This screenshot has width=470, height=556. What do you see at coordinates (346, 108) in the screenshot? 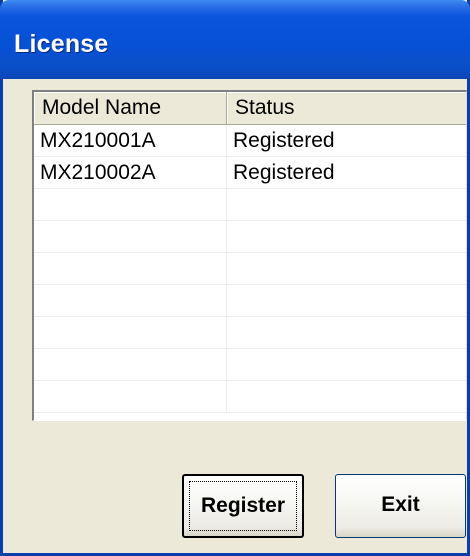
I see `column-header-status: Status` at bounding box center [346, 108].